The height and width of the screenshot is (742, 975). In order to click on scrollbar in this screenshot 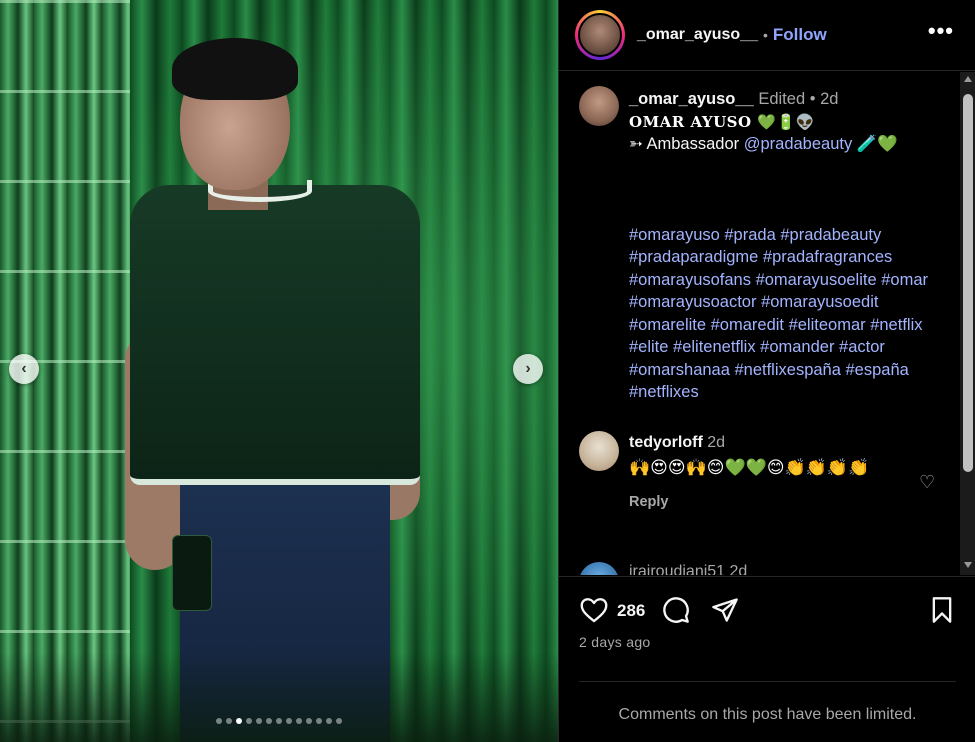, I will do `click(967, 323)`.